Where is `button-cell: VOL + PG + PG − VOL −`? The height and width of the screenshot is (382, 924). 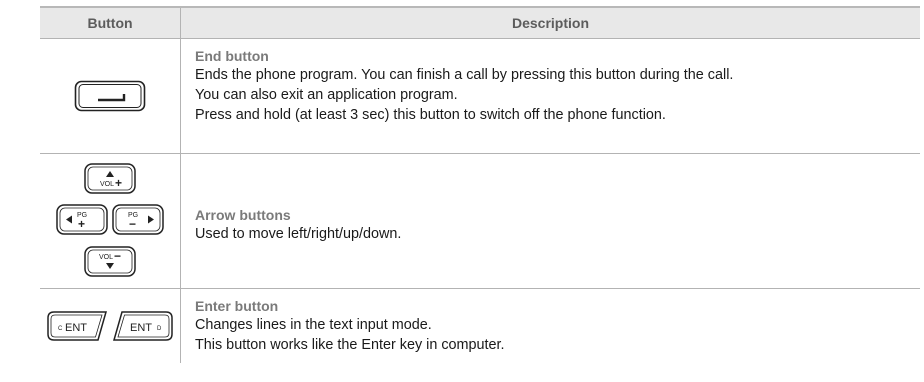 button-cell: VOL + PG + PG − VOL − is located at coordinates (110, 221).